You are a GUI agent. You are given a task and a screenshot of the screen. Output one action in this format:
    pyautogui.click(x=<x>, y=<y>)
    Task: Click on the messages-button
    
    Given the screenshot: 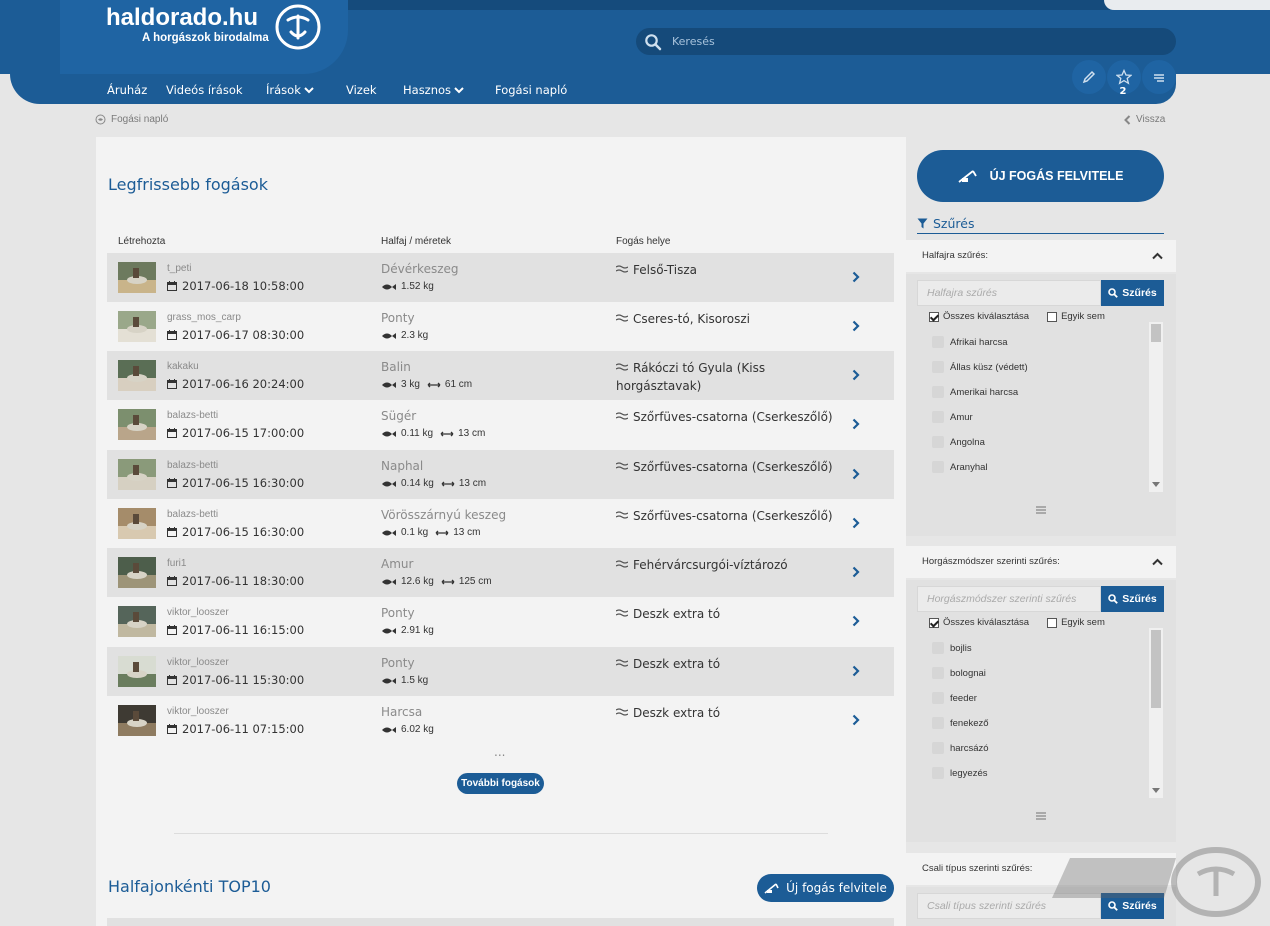 What is the action you would take?
    pyautogui.click(x=1159, y=77)
    